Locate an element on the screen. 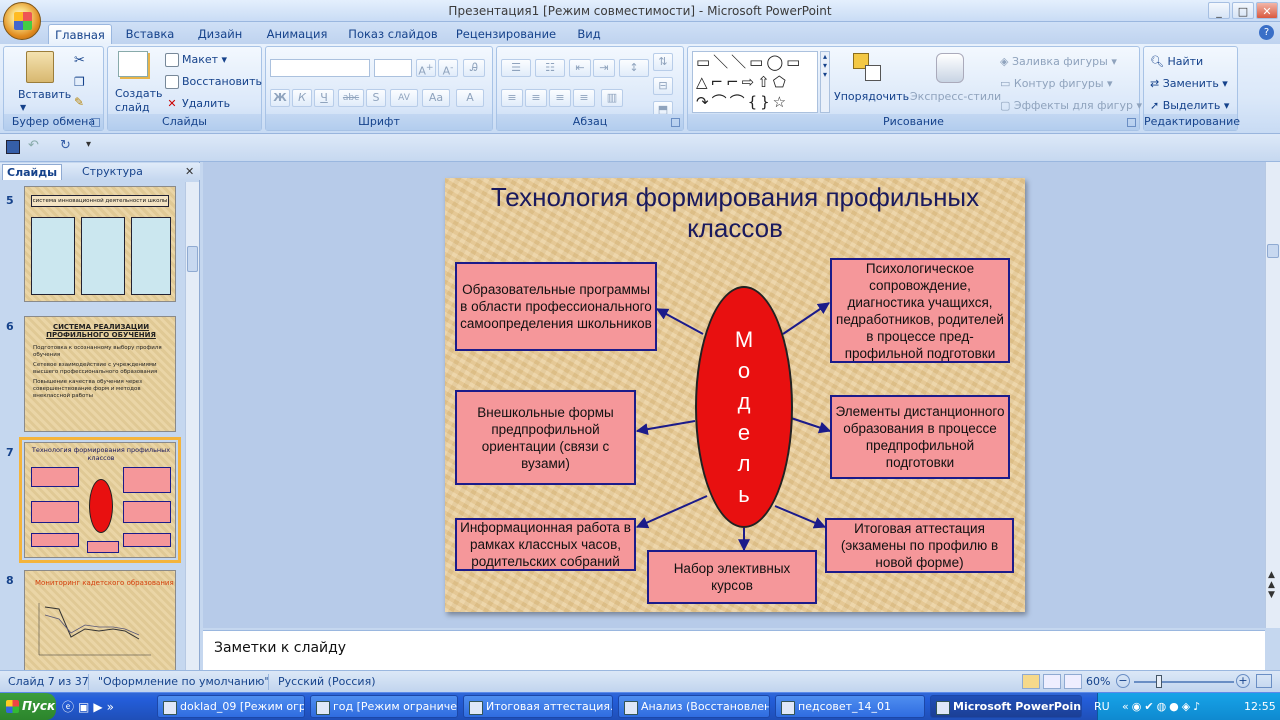 This screenshot has width=1280, height=720. select-button: Выделить is located at coordinates (1192, 105).